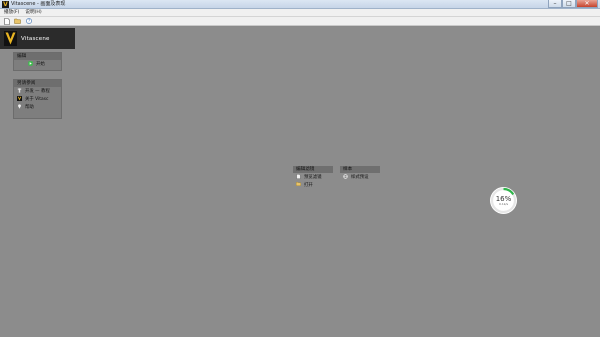 This screenshot has height=337, width=600. Describe the element at coordinates (503, 203) in the screenshot. I see `gauge-rate: 0.1k/s` at that location.